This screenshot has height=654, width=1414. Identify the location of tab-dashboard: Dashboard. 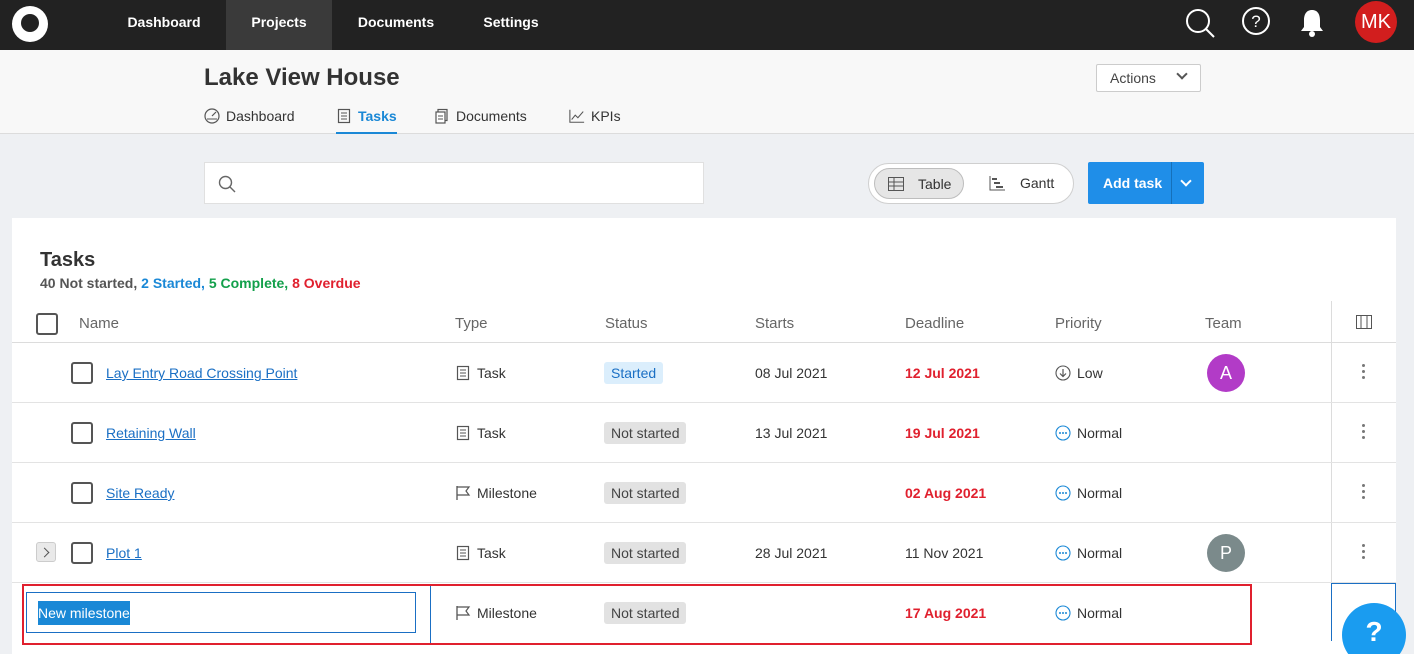
(249, 121).